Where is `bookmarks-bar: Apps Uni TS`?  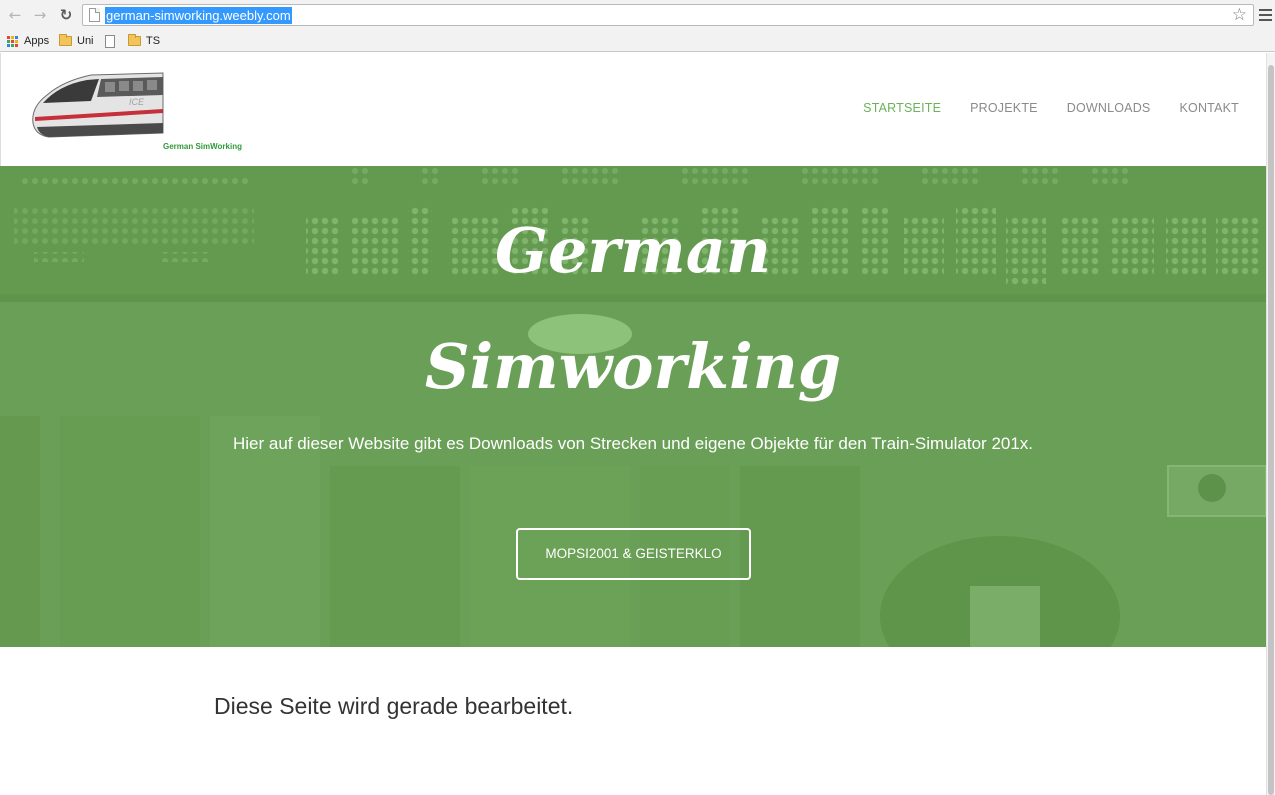 bookmarks-bar: Apps Uni TS is located at coordinates (637, 41).